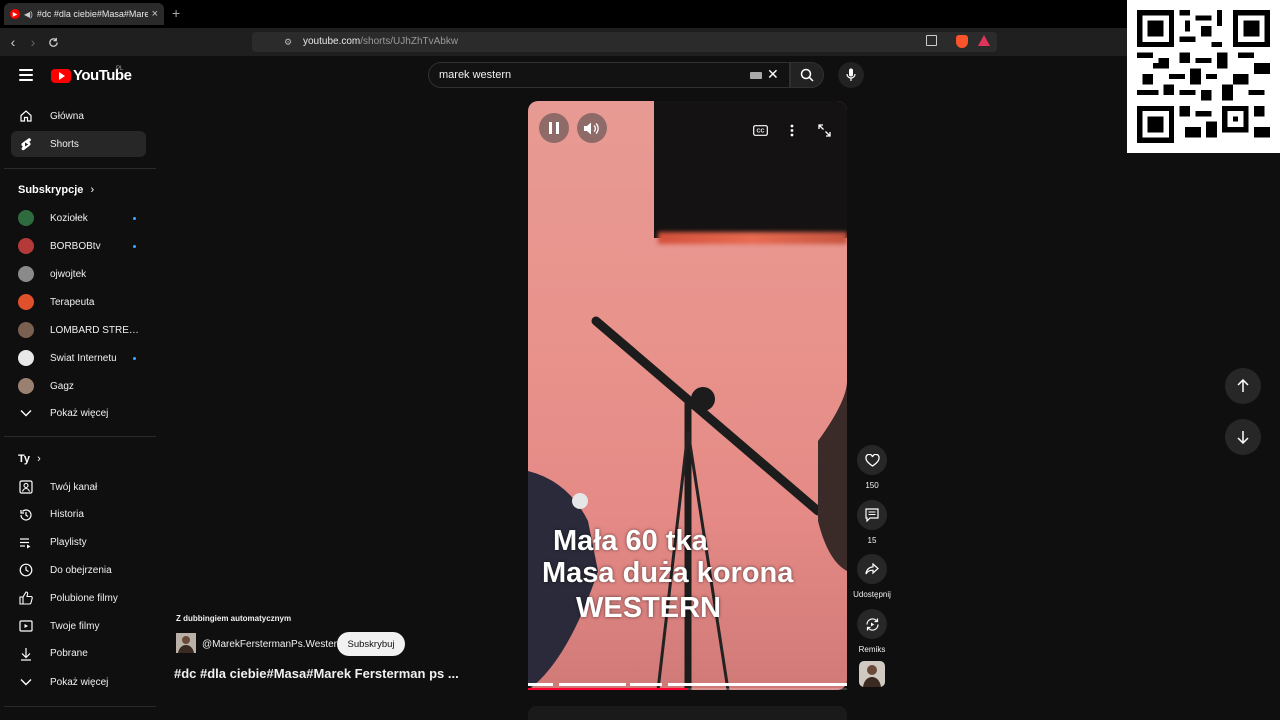 This screenshot has width=1280, height=720. I want to click on sidebar-subscription-item: Terapeuta, so click(78, 302).